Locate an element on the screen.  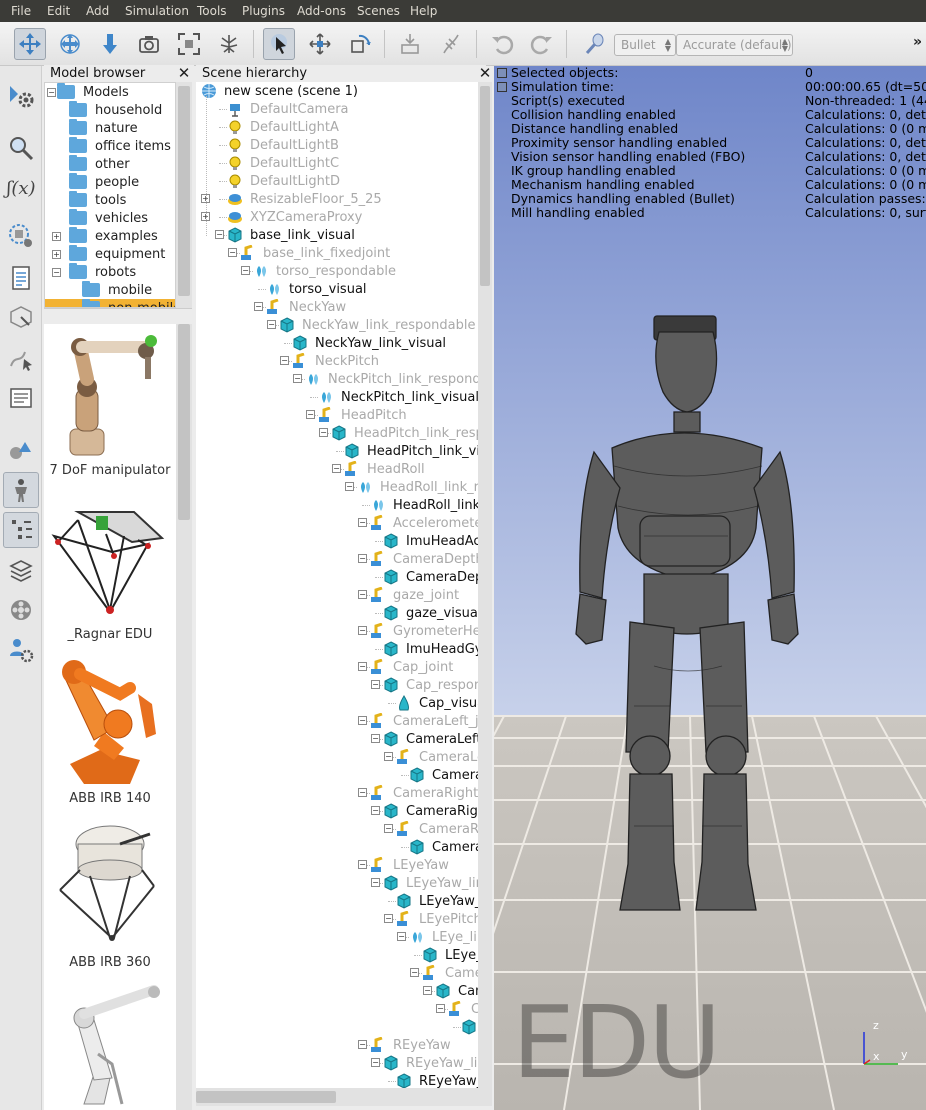
menu-simulation: Simulation is located at coordinates (157, 11).